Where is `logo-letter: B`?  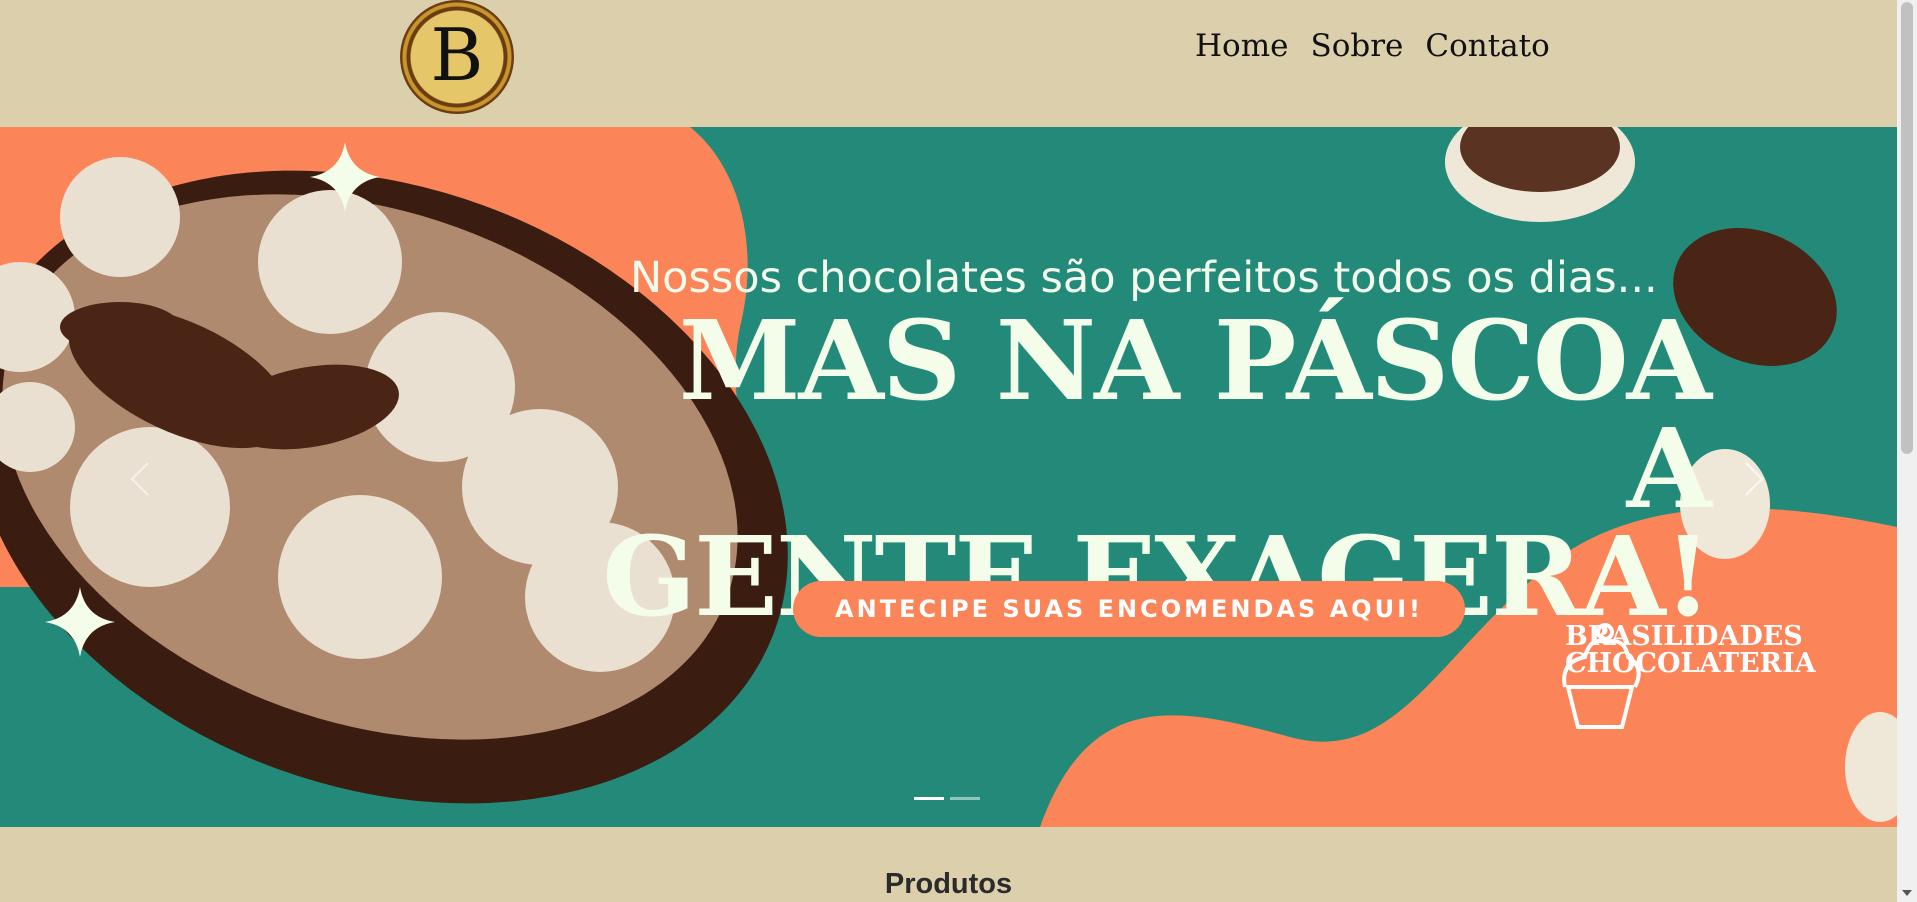 logo-letter: B is located at coordinates (457, 55).